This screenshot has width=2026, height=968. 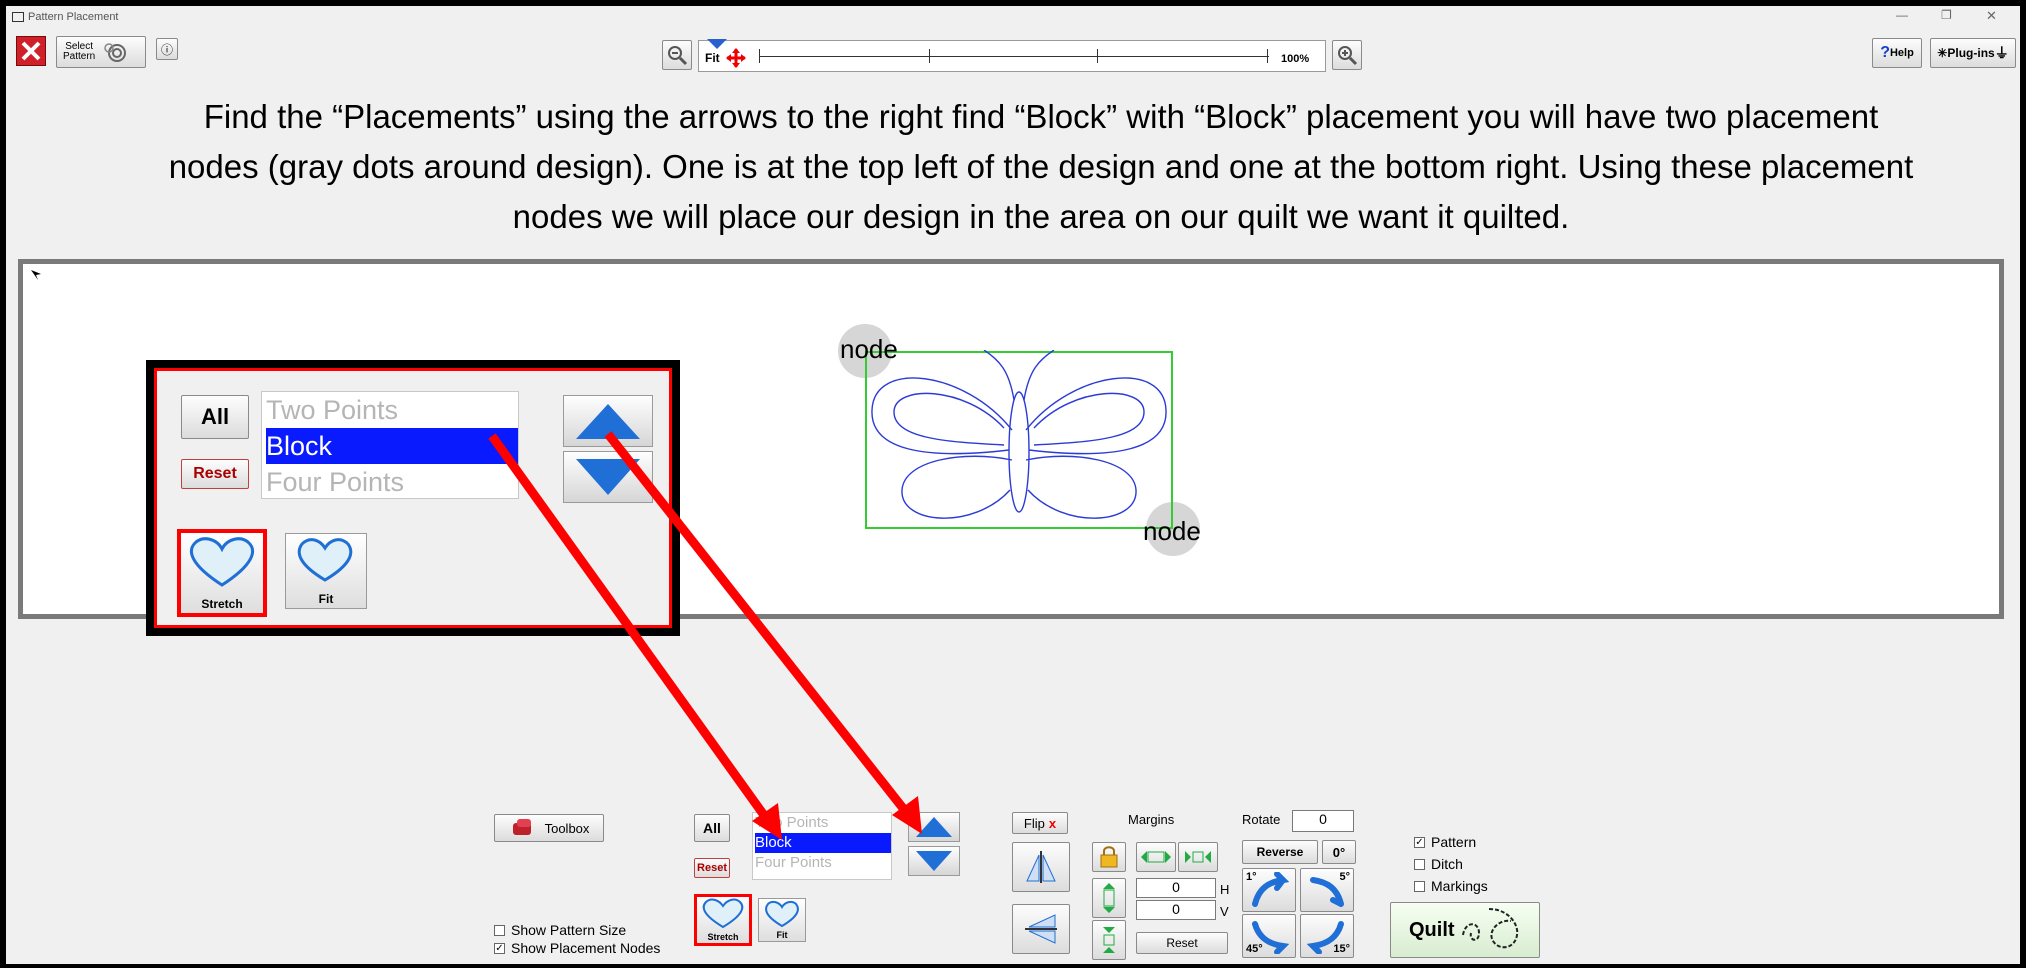 I want to click on arrow-to-list-icon, so click(x=635, y=636).